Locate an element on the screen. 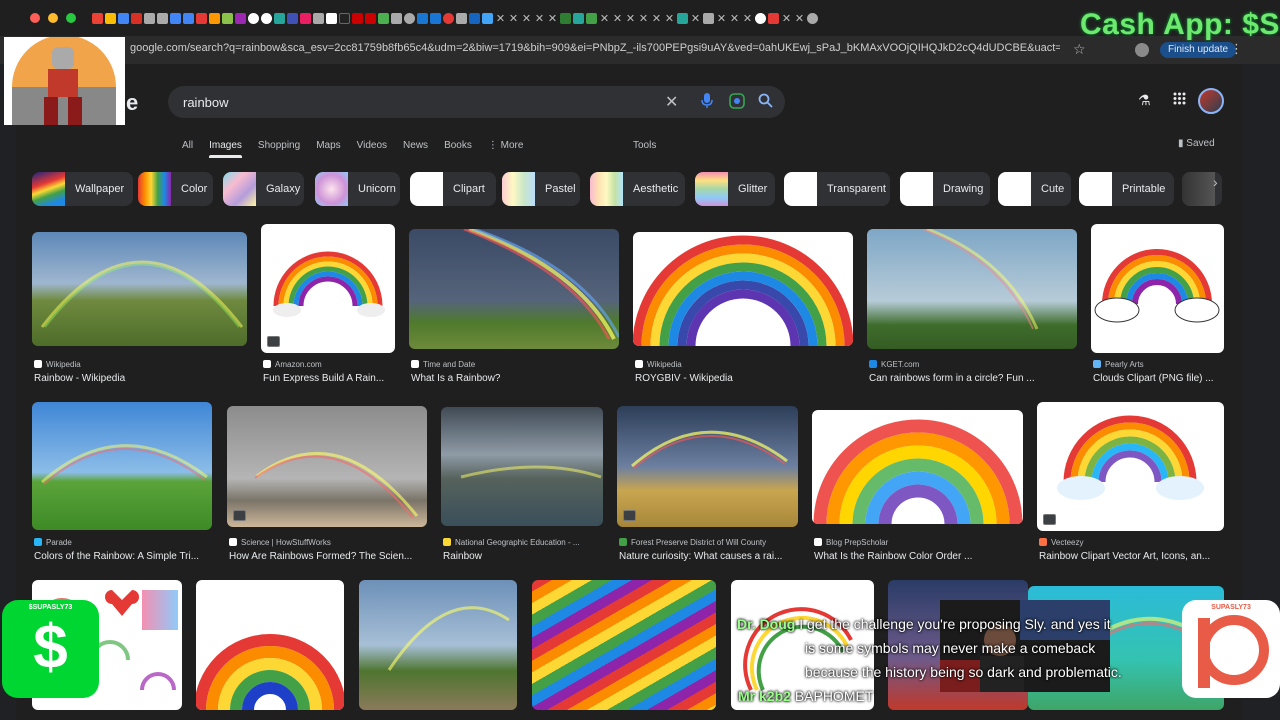 The image size is (1280, 720). tab-all: All is located at coordinates (187, 148).